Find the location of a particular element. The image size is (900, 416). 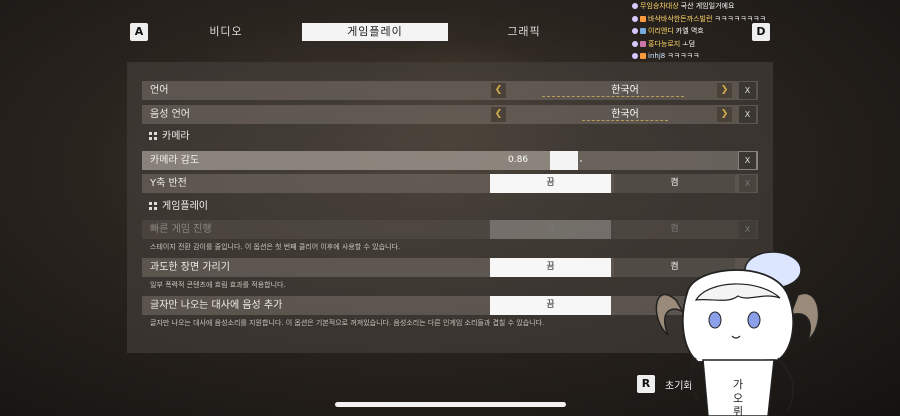

reset-language-button: X is located at coordinates (747, 90).